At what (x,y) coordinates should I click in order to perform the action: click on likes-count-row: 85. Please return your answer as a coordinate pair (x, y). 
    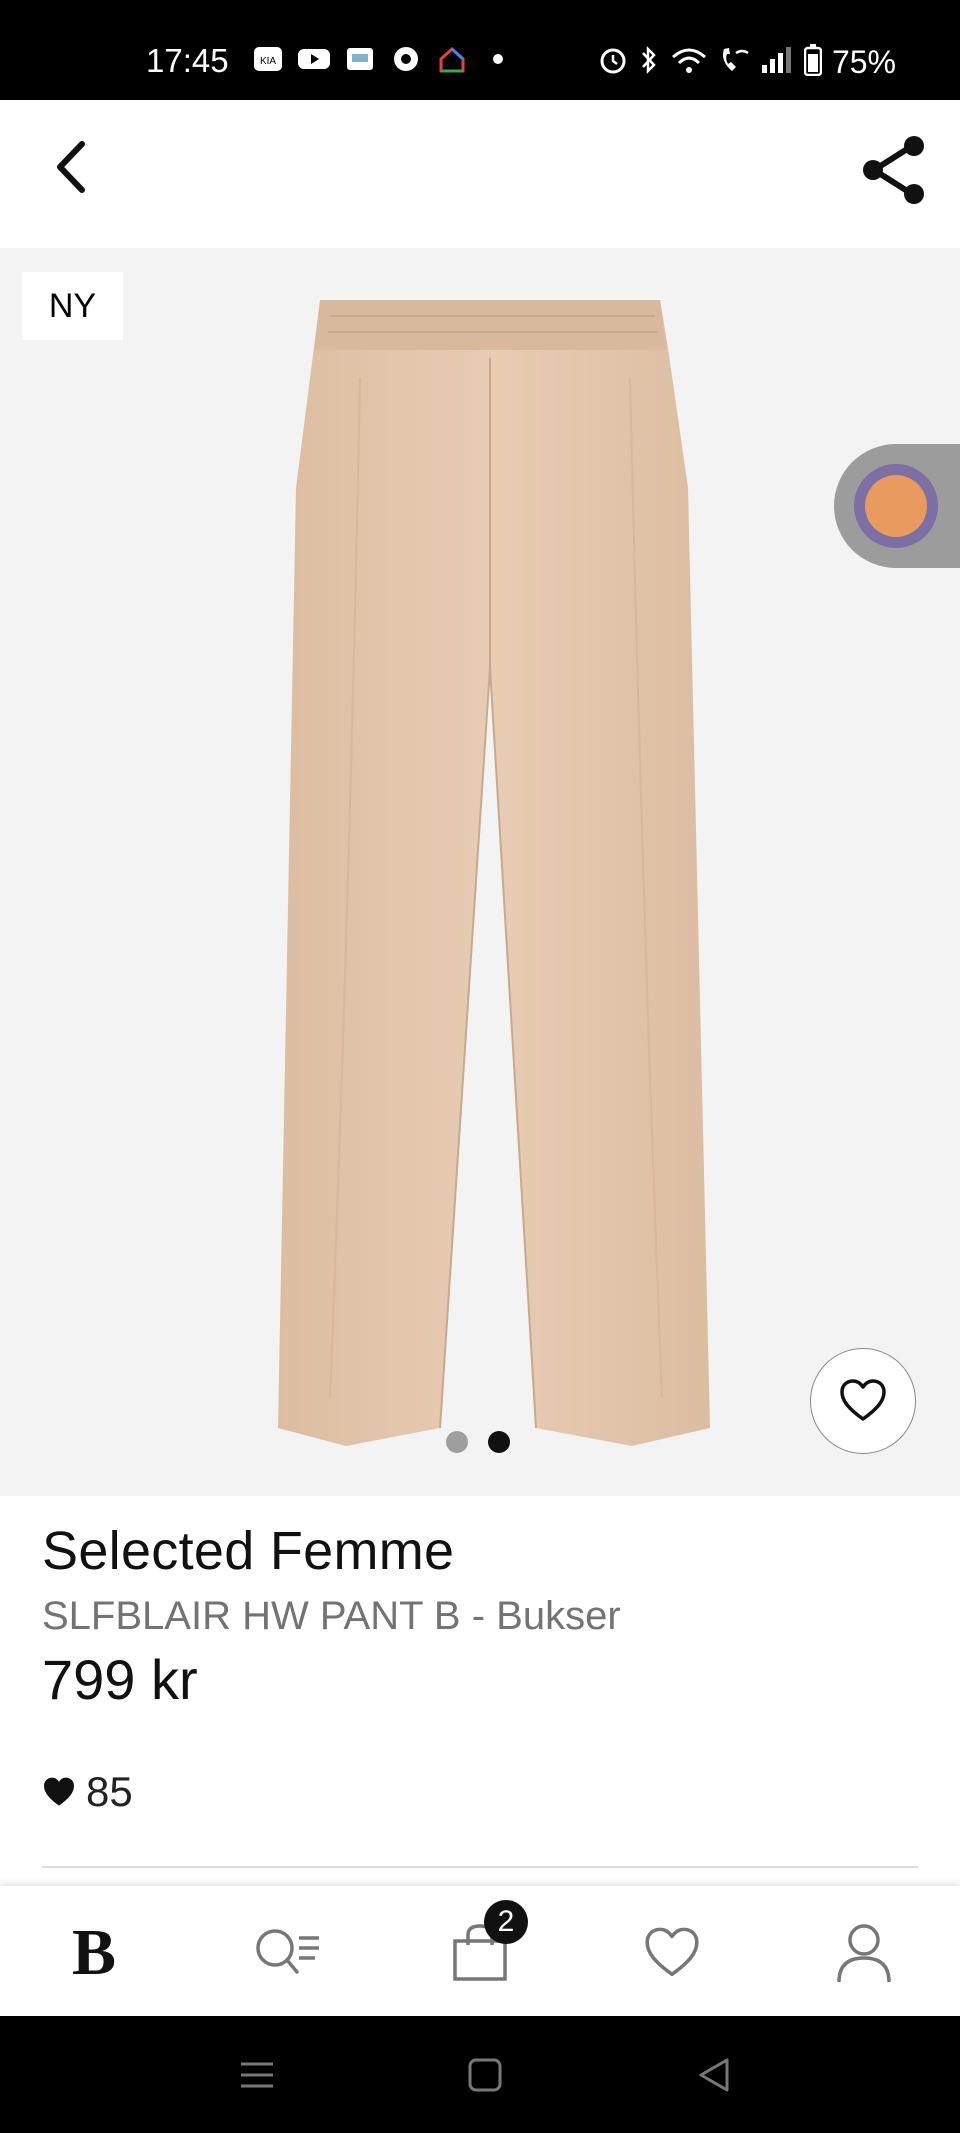
    Looking at the image, I should click on (87, 1792).